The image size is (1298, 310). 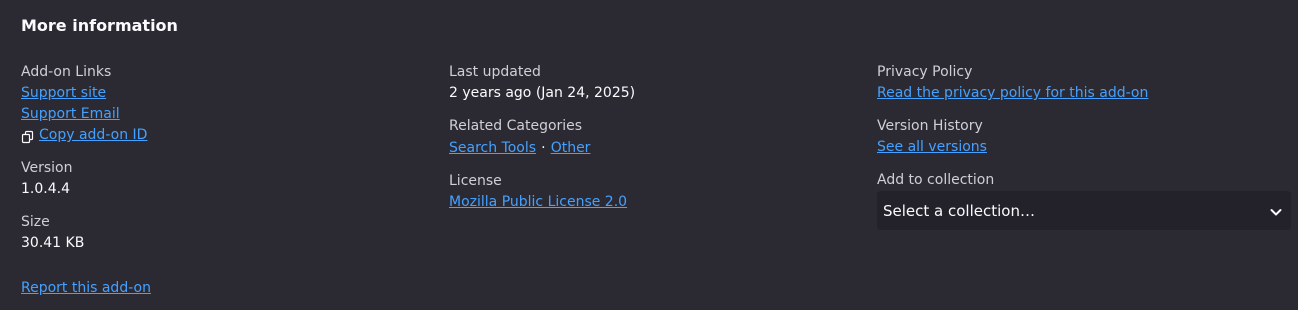 What do you see at coordinates (86, 288) in the screenshot?
I see `report-addon-link: Report this add-on` at bounding box center [86, 288].